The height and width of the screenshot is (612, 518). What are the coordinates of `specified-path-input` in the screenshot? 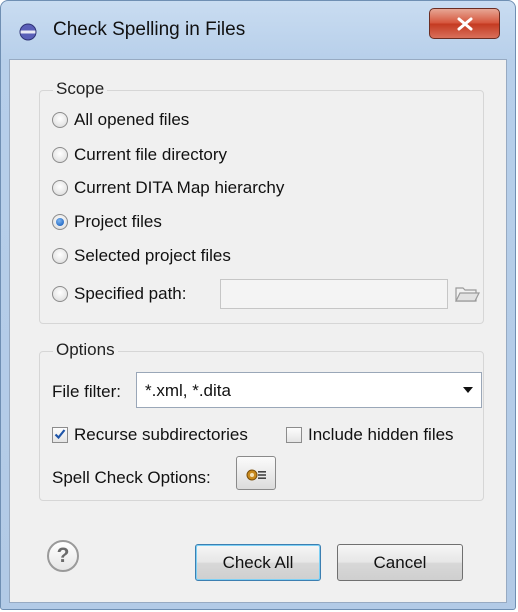 It's located at (334, 294).